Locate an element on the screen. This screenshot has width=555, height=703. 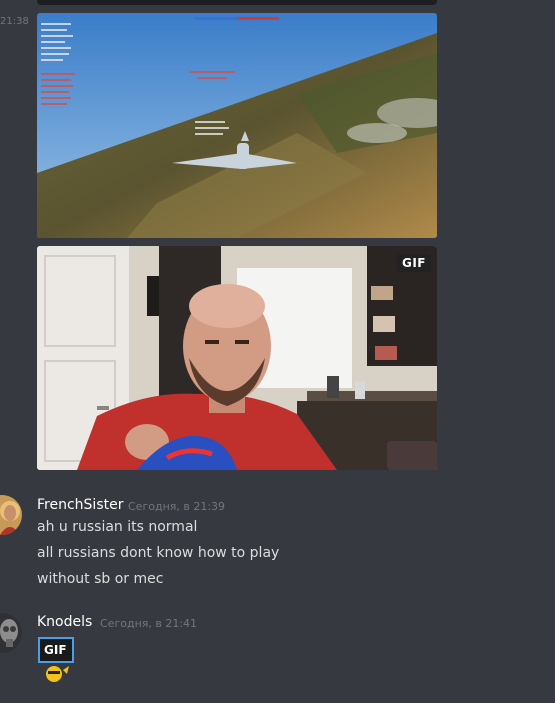
previous-embed-edge is located at coordinates (237, 2).